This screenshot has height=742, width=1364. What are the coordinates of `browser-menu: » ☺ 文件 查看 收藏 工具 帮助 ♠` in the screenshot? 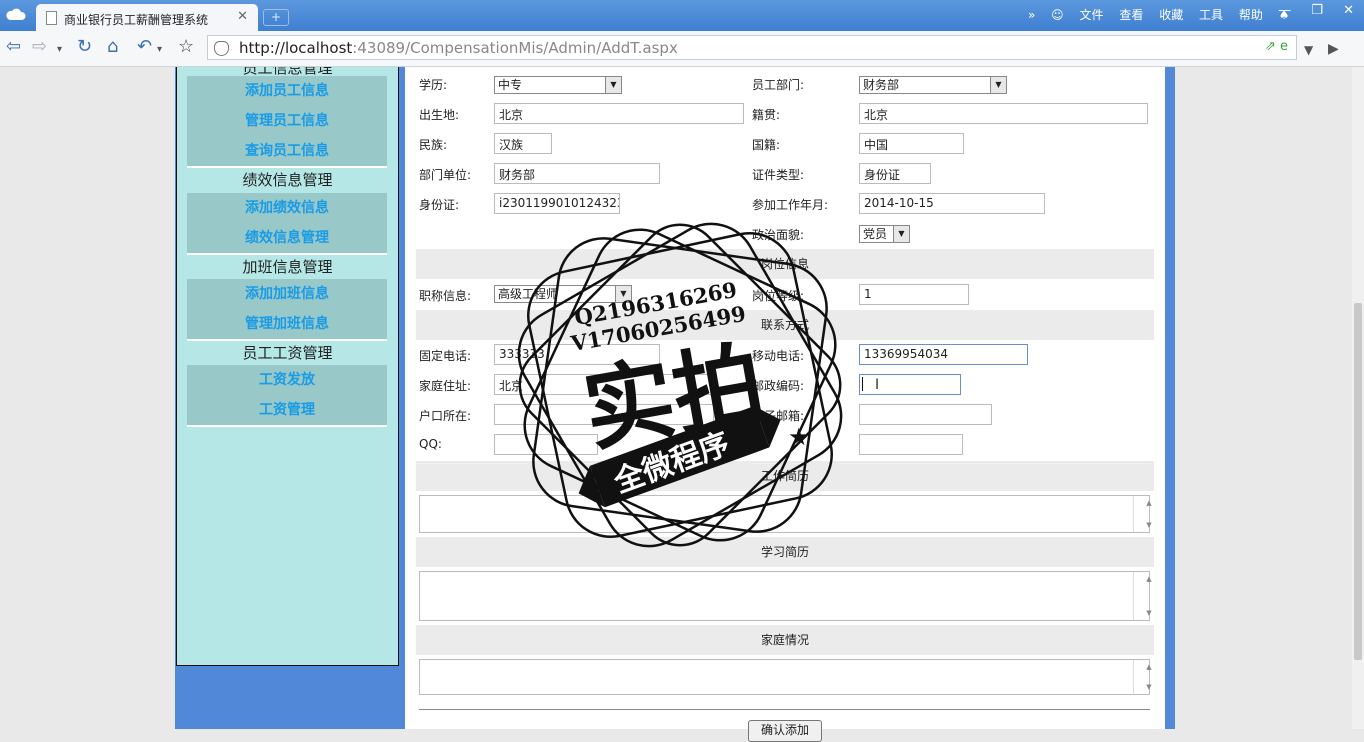 It's located at (1165, 14).